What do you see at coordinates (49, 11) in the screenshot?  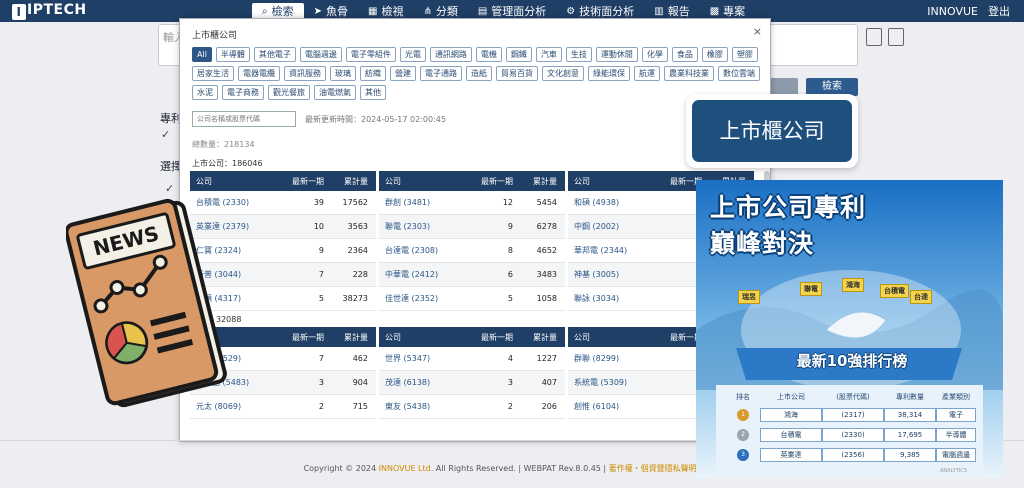 I see `logo: I IPTECH` at bounding box center [49, 11].